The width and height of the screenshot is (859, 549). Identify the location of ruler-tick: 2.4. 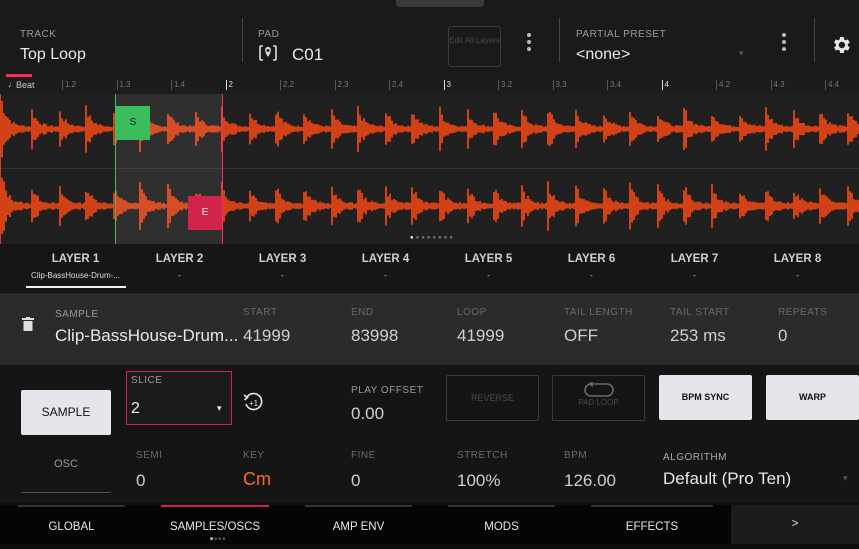
(396, 85).